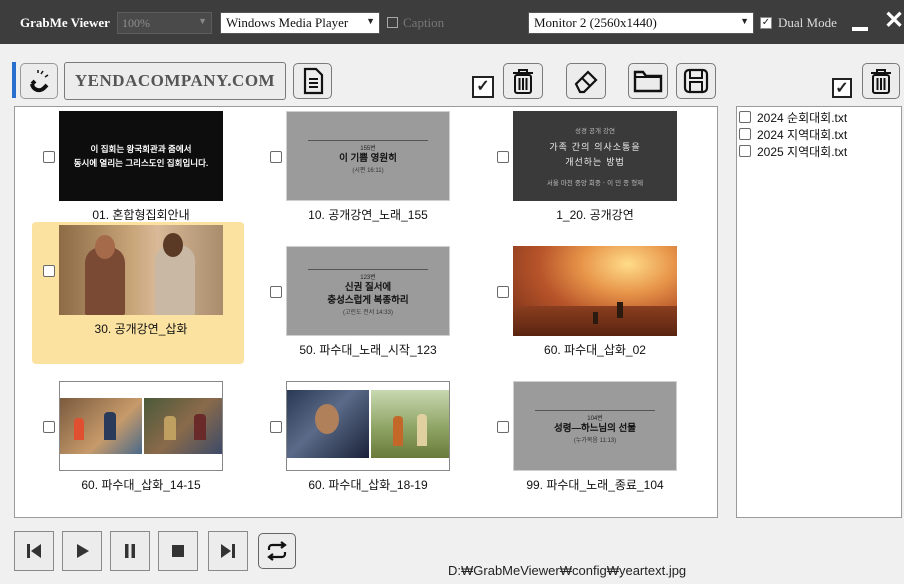 This screenshot has height=584, width=904. Describe the element at coordinates (164, 23) in the screenshot. I see `zoom-combo: 100% ▼` at that location.